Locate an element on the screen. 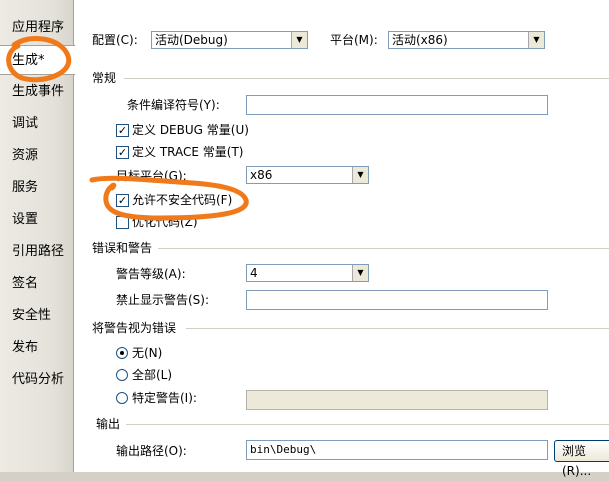 The width and height of the screenshot is (609, 481). section-treat-warnings-title: 将警告视为错误 is located at coordinates (134, 328).